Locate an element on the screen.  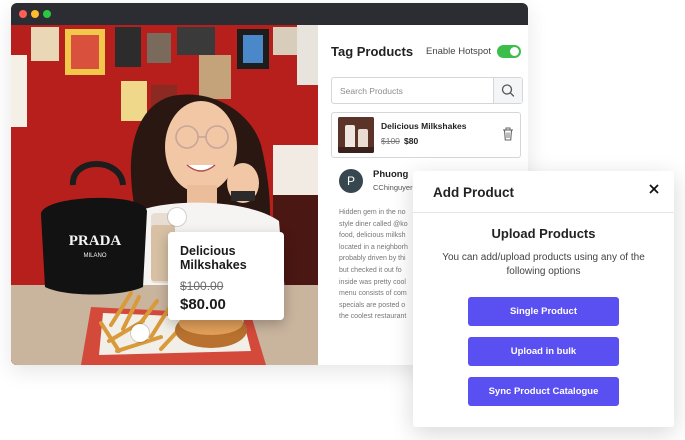
panel-title: Tag Products is located at coordinates (372, 51).